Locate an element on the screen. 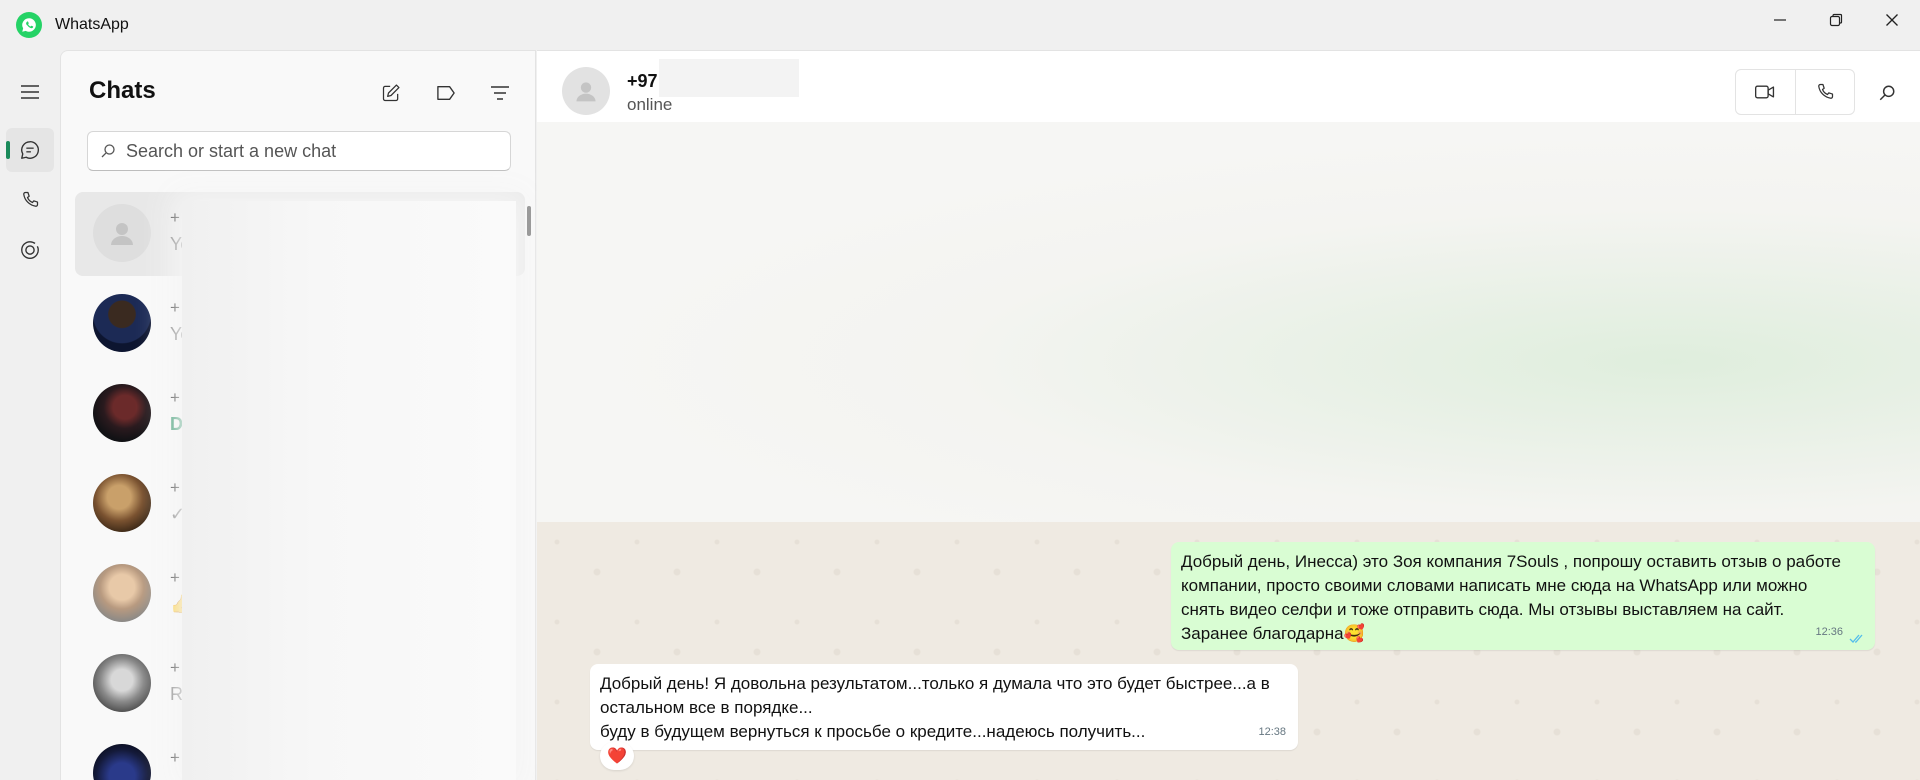 This screenshot has width=1920, height=780. nav-calls-button is located at coordinates (30, 200).